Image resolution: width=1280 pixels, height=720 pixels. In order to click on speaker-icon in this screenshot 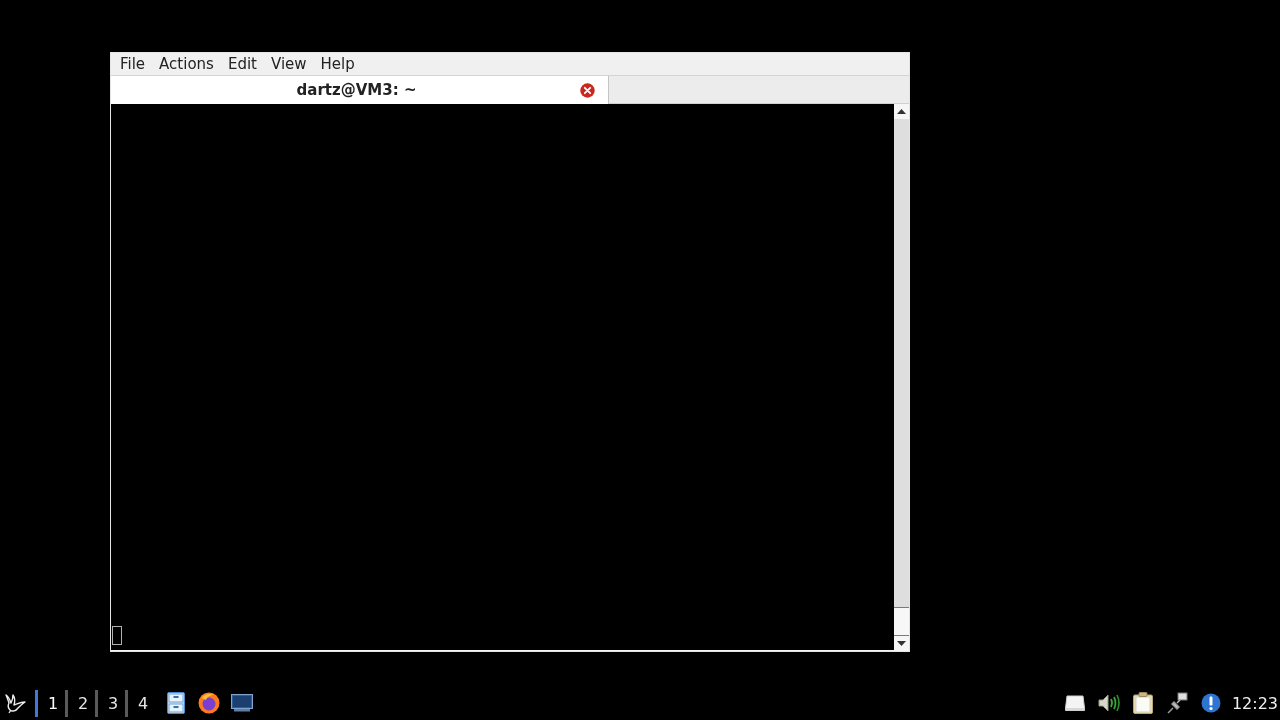, I will do `click(1108, 703)`.